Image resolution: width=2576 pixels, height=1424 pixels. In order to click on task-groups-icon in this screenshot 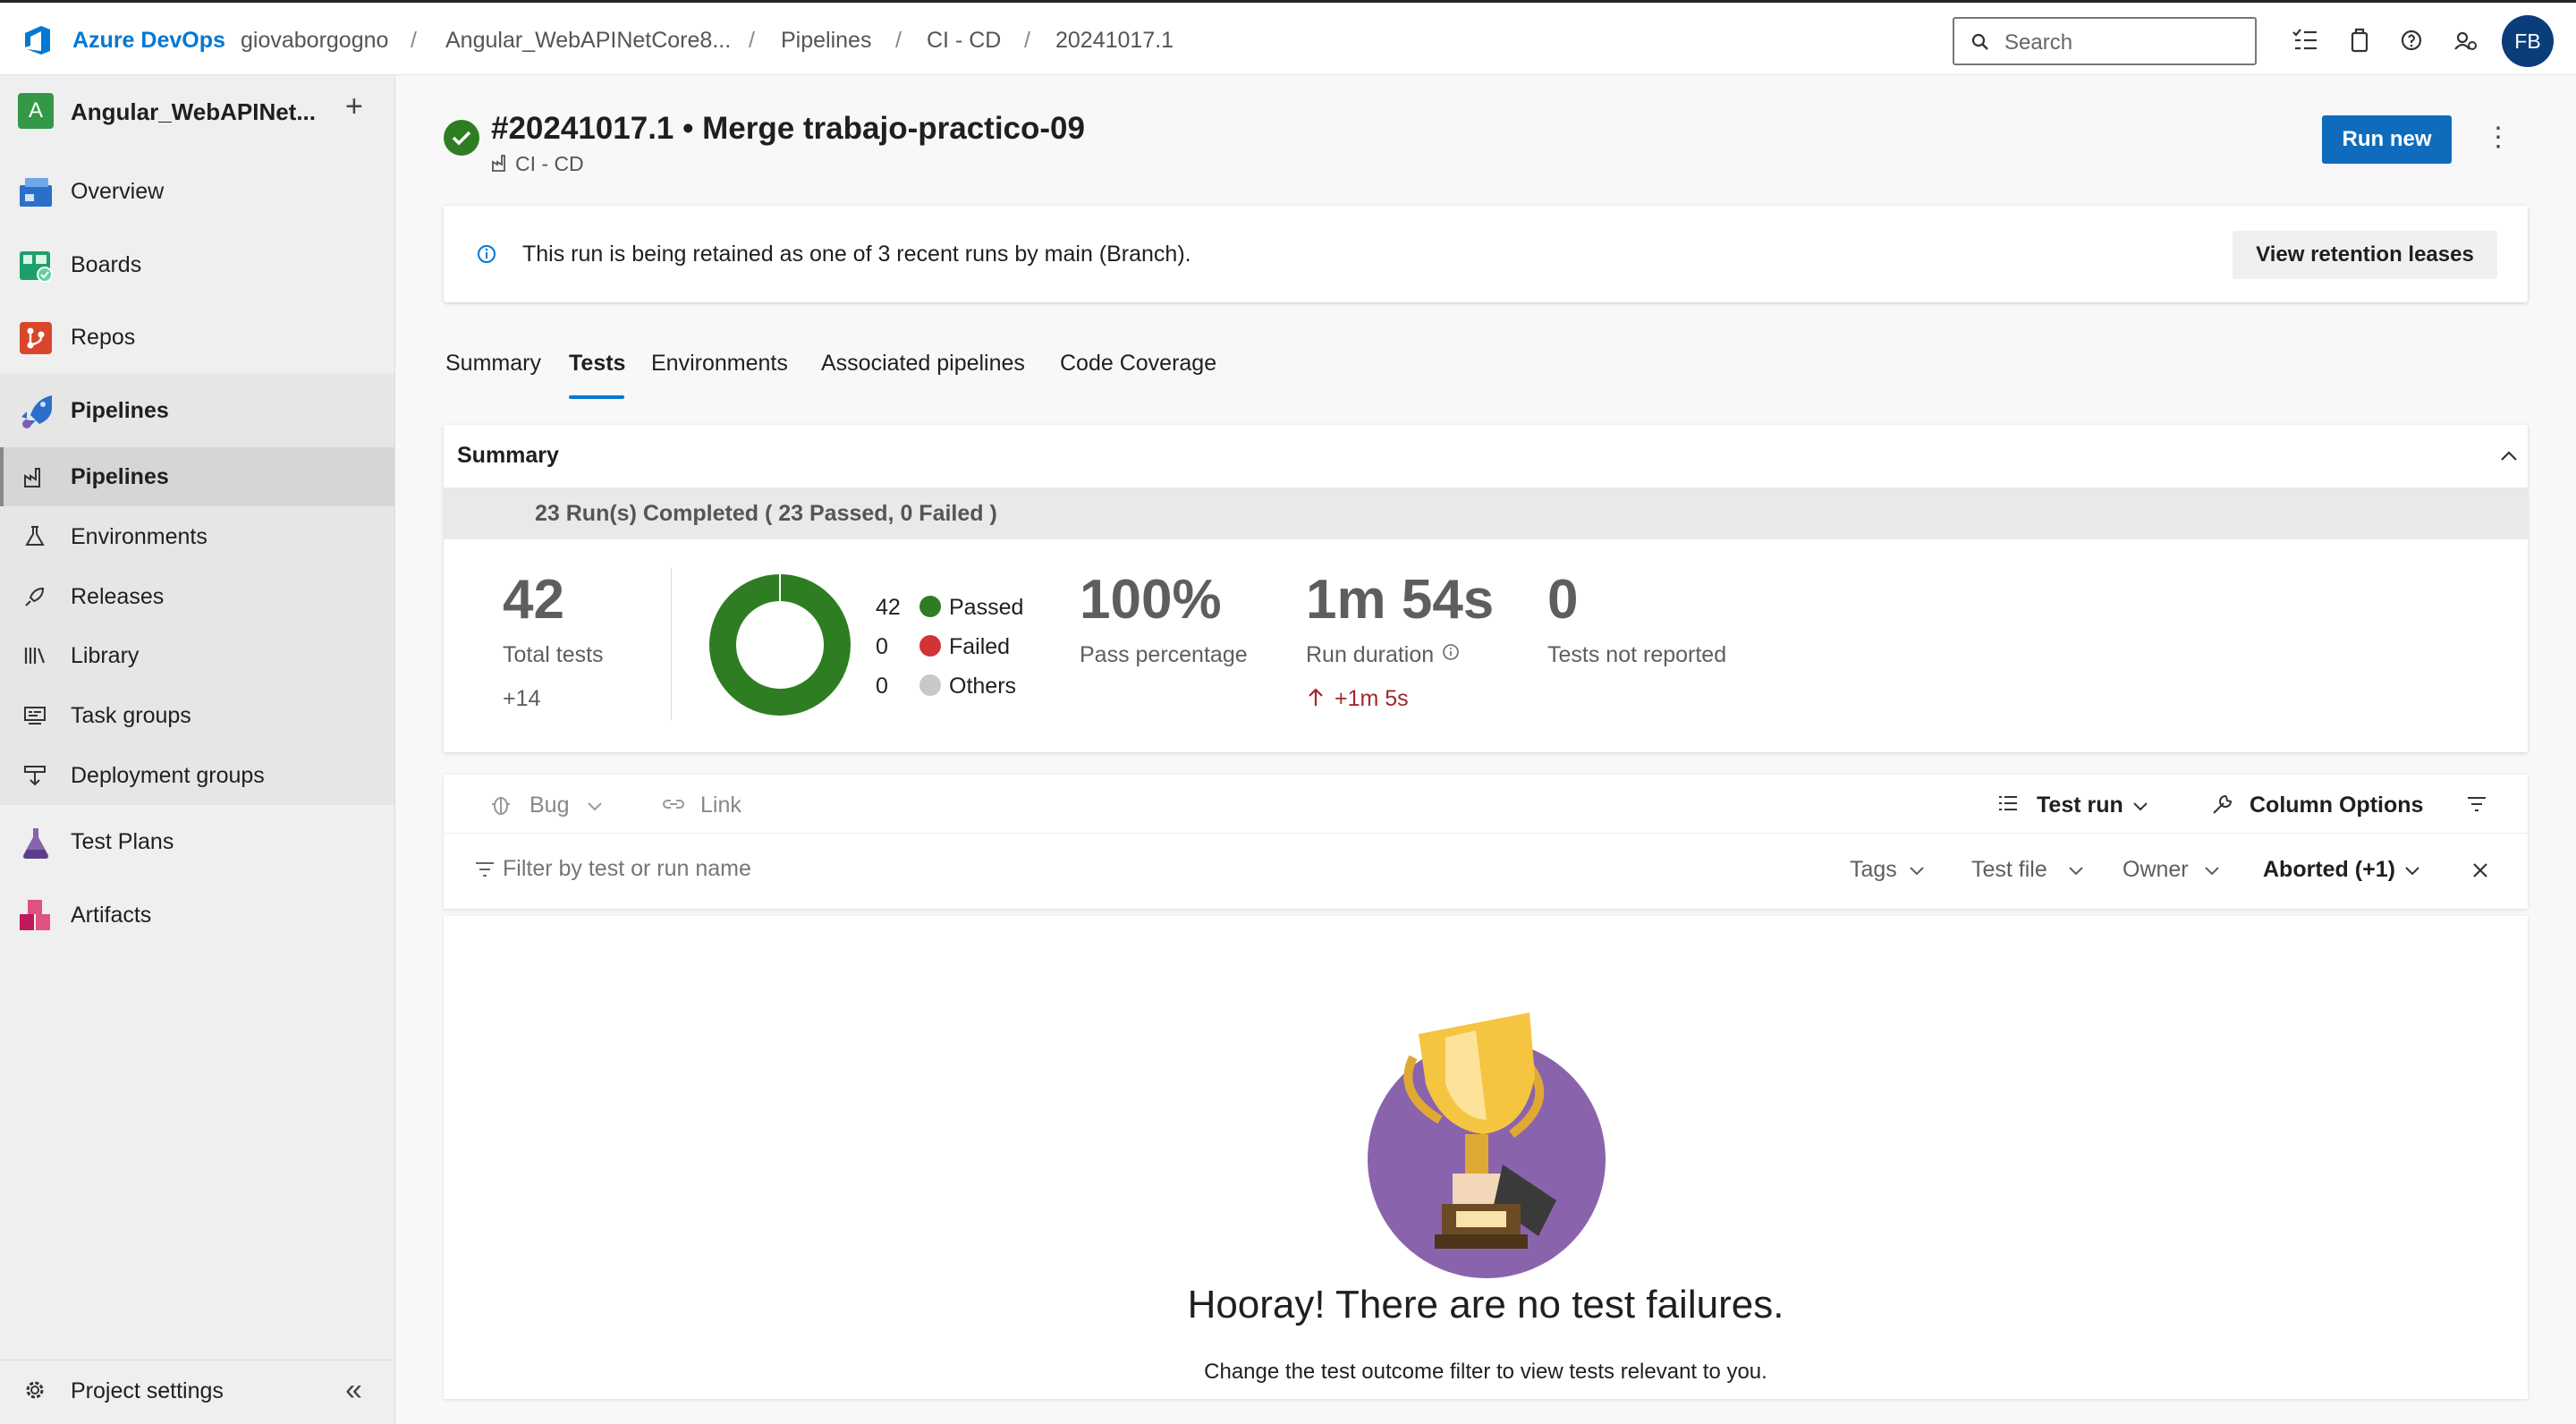, I will do `click(35, 716)`.